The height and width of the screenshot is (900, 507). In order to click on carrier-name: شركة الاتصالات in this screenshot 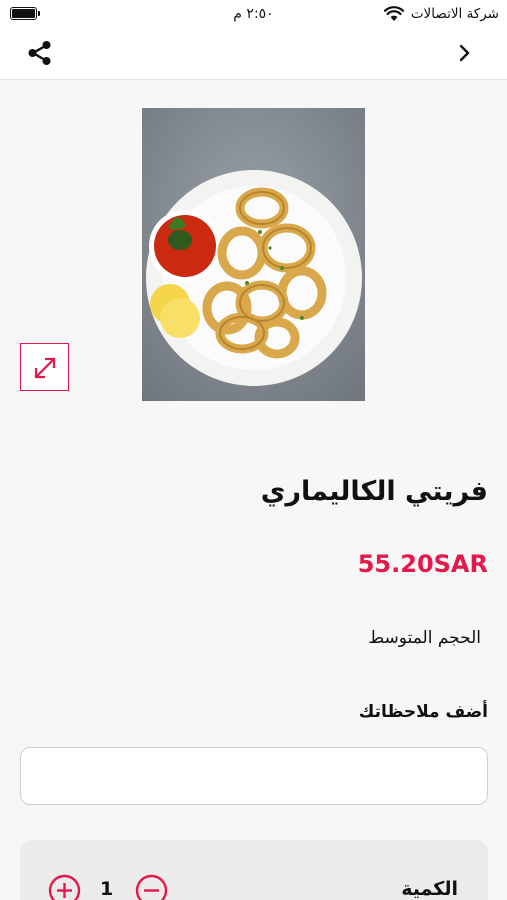, I will do `click(454, 14)`.